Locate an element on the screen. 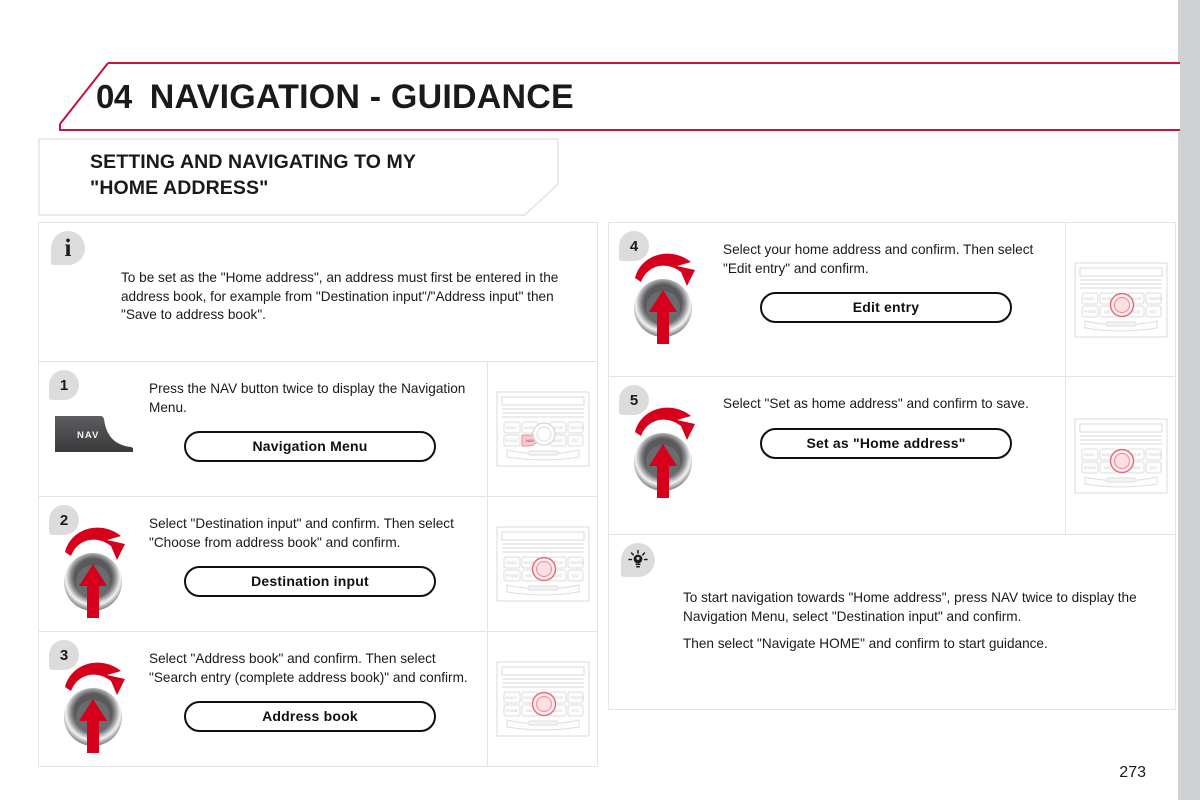 This screenshot has width=1200, height=800. step-thumbnail-cell-3: RADIO MODE SETUP TRAFFIC PHONE NAV NAVIG ESC is located at coordinates (542, 699).